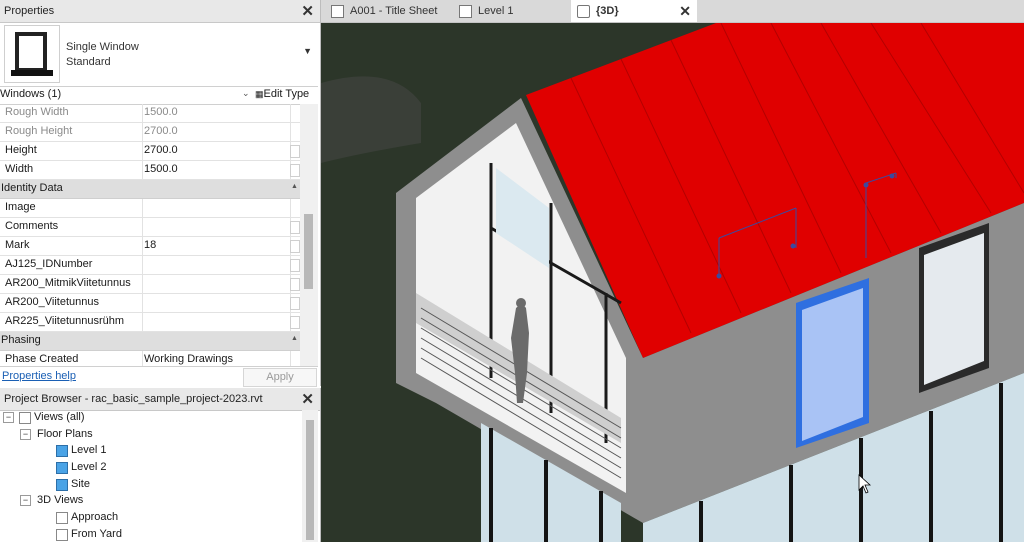 Image resolution: width=1024 pixels, height=544 pixels. I want to click on properties-help-link: Properties help, so click(39, 376).